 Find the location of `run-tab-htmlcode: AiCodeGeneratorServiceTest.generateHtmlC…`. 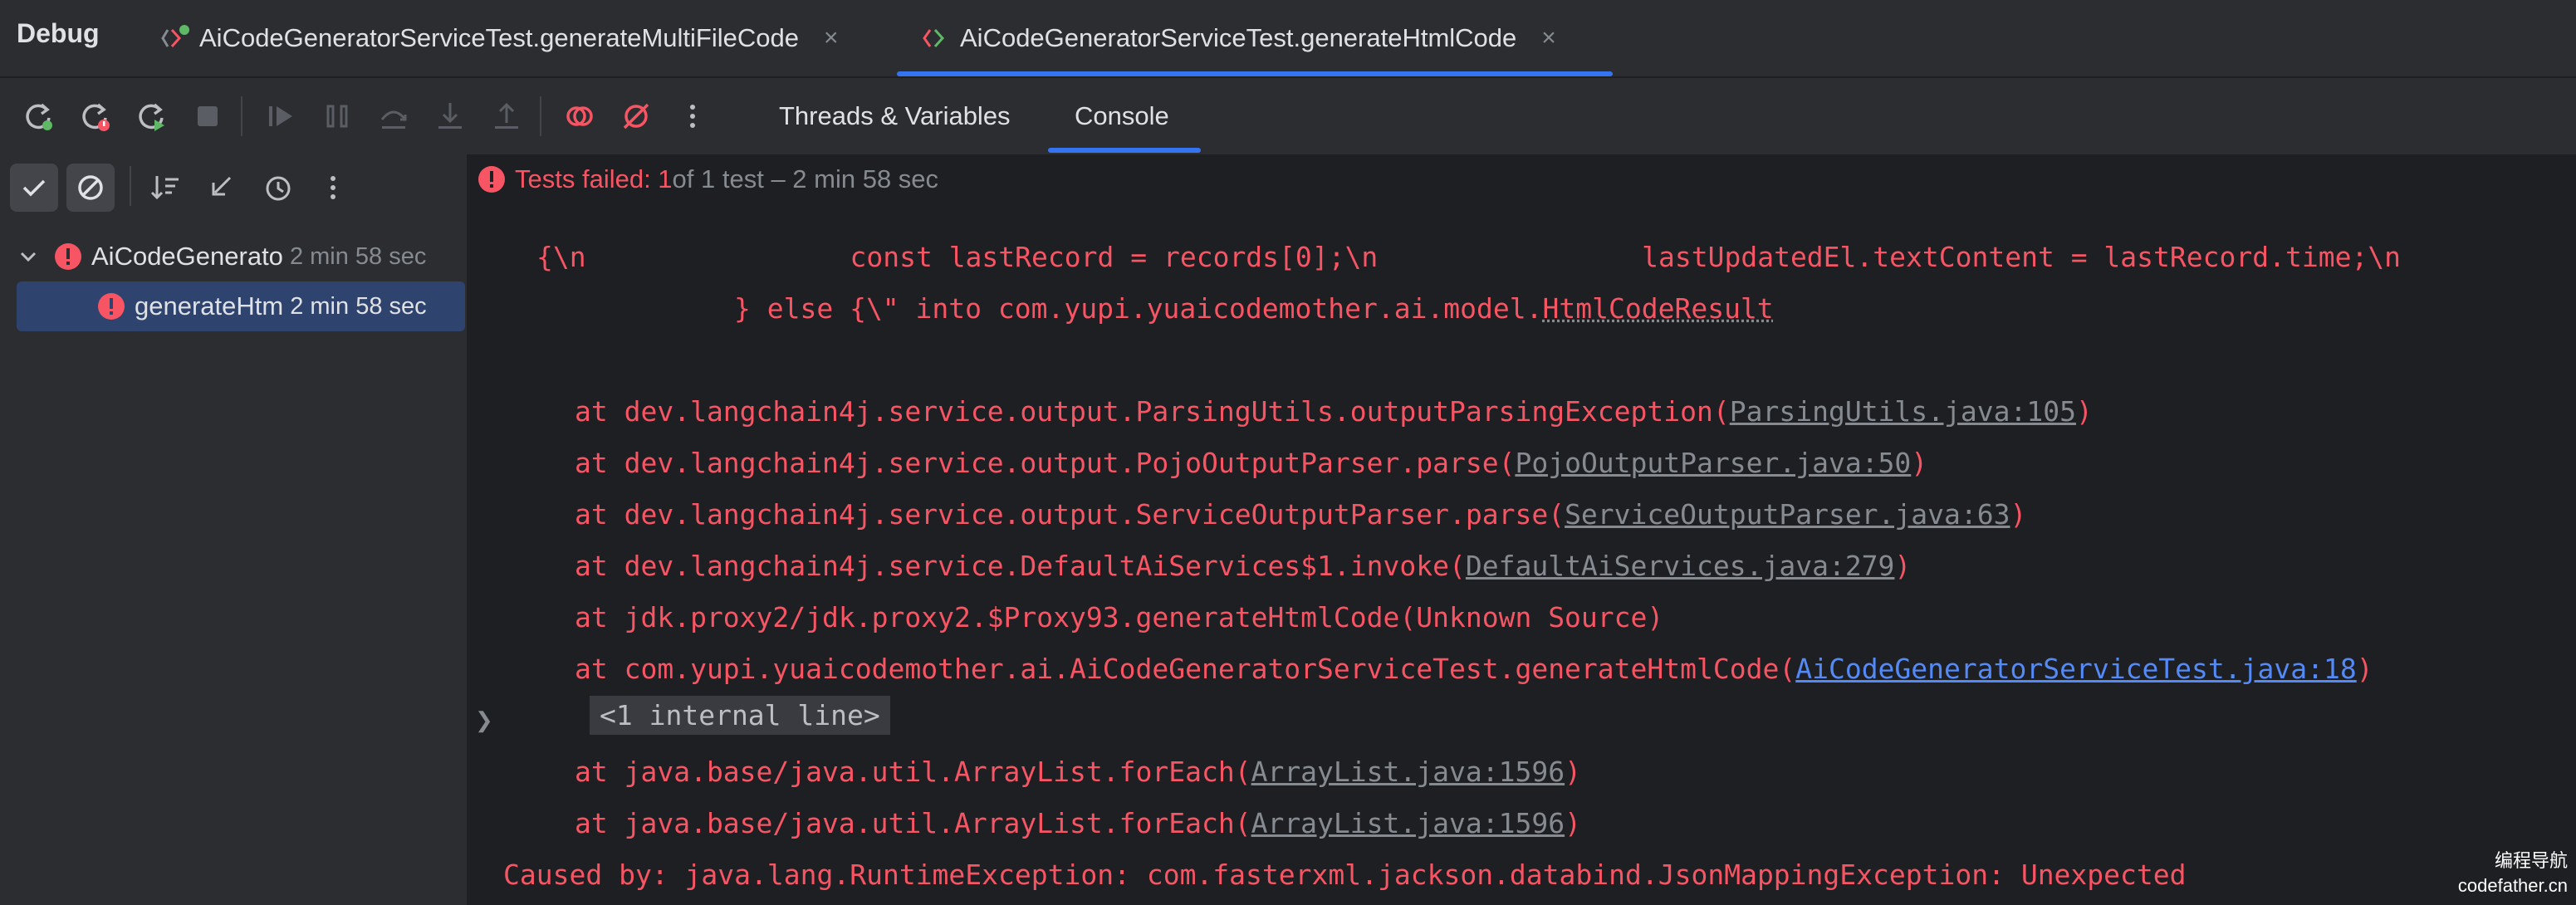

run-tab-htmlcode: AiCodeGeneratorServiceTest.generateHtmlC… is located at coordinates (1238, 38).